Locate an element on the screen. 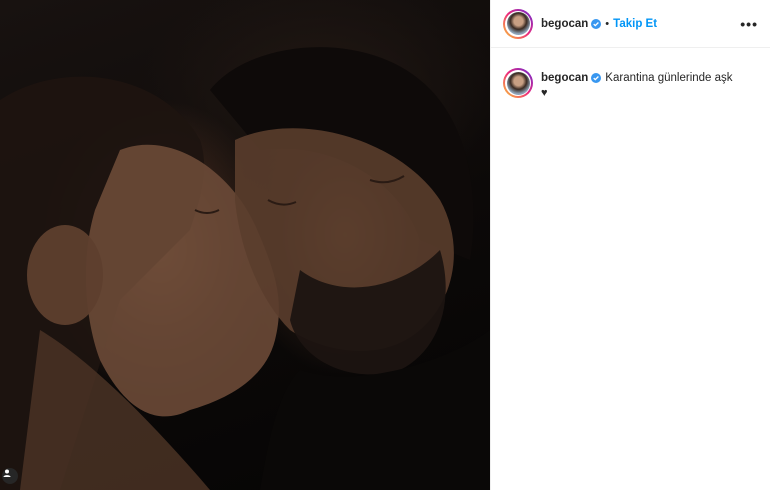  caption-text: begocan Karantina günlerinde aşk ♥ is located at coordinates (637, 84).